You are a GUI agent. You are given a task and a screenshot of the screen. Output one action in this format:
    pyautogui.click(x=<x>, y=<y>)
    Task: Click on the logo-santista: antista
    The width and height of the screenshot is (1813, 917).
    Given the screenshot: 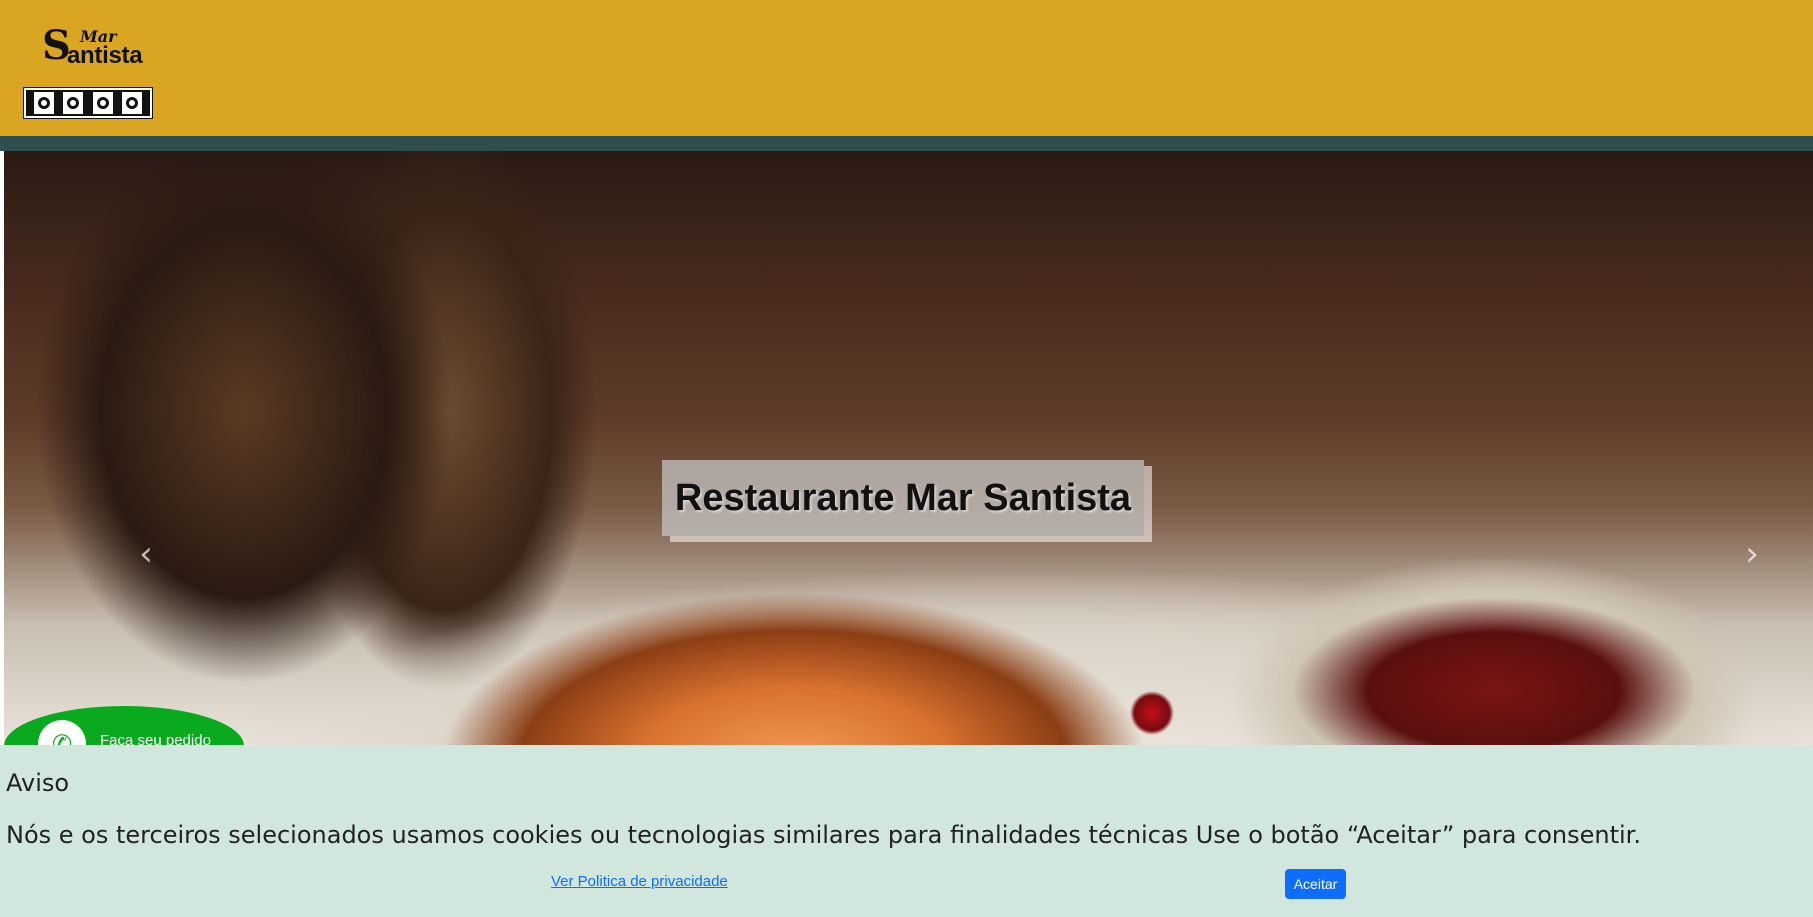 What is the action you would take?
    pyautogui.click(x=105, y=55)
    